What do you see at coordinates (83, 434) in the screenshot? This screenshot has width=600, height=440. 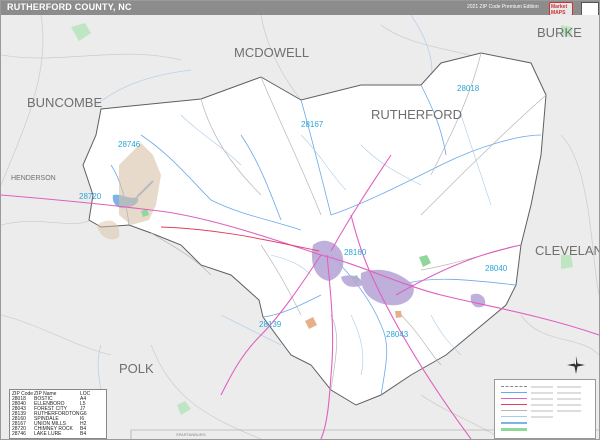 I see `legend-loc: B4` at bounding box center [83, 434].